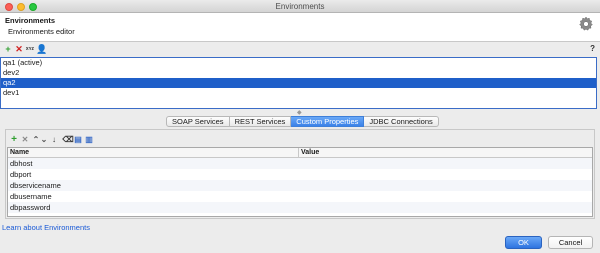 The height and width of the screenshot is (253, 600). What do you see at coordinates (25, 139) in the screenshot?
I see `remove-property-icon: ✕` at bounding box center [25, 139].